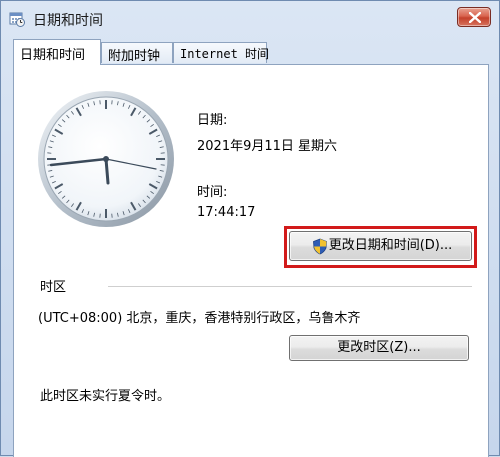  Describe the element at coordinates (57, 52) in the screenshot. I see `tab-date-time: 日期和时间` at that location.